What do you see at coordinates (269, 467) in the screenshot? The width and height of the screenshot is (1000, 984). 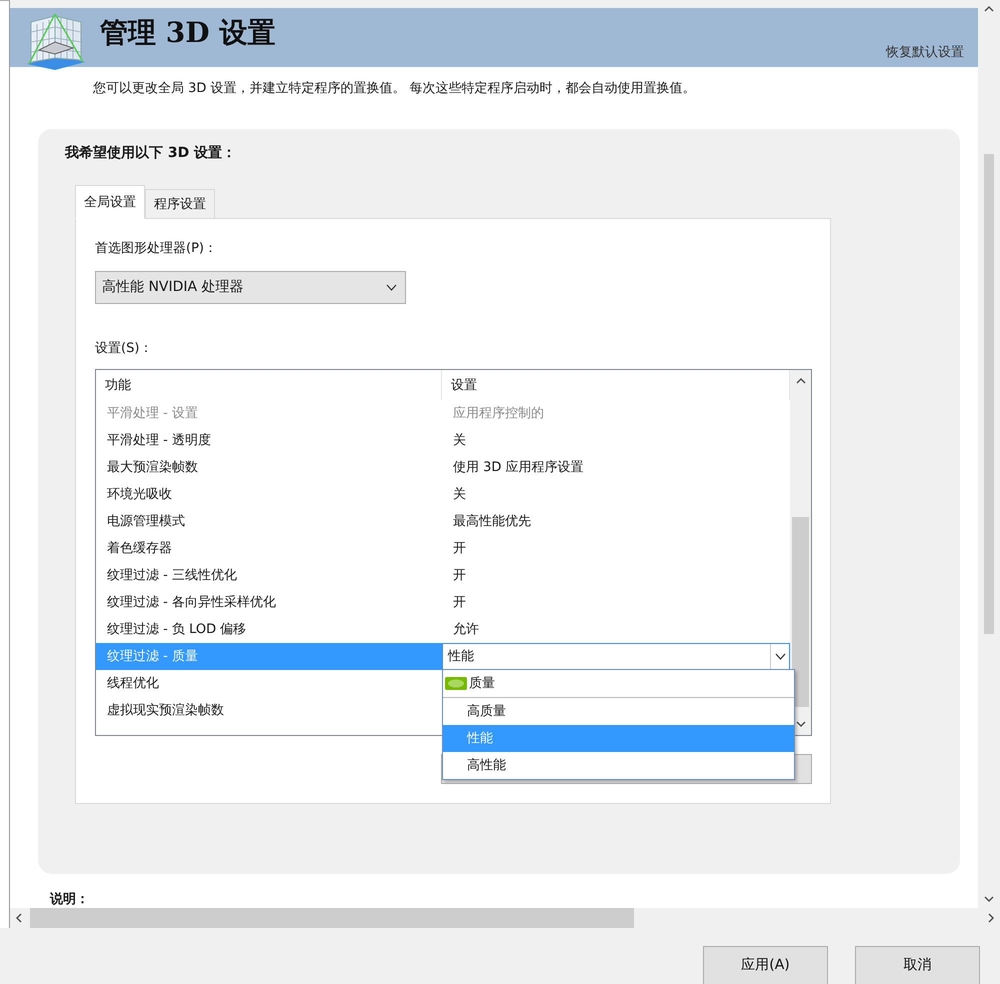 I see `feature-cell: 最大预渲染帧数` at bounding box center [269, 467].